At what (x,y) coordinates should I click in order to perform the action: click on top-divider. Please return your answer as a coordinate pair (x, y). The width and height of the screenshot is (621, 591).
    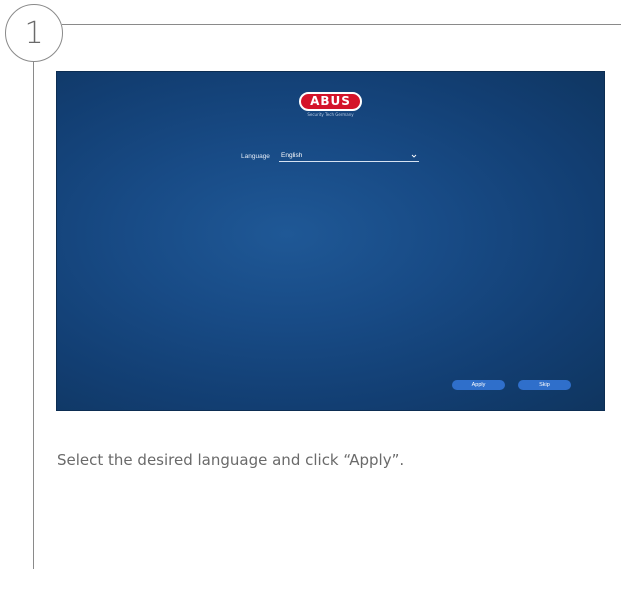
    Looking at the image, I should click on (341, 24).